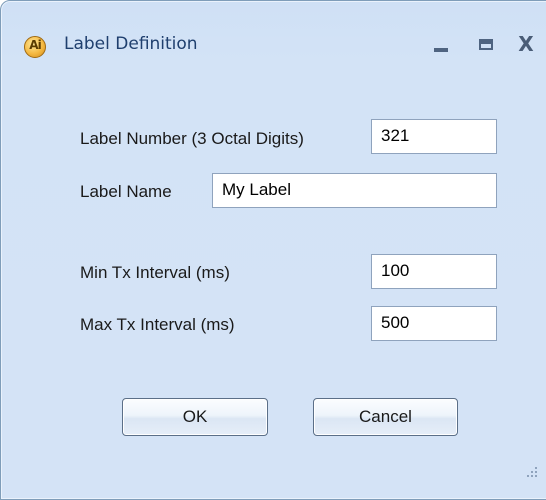 Image resolution: width=546 pixels, height=500 pixels. Describe the element at coordinates (131, 44) in the screenshot. I see `window-title: Label Definition` at that location.